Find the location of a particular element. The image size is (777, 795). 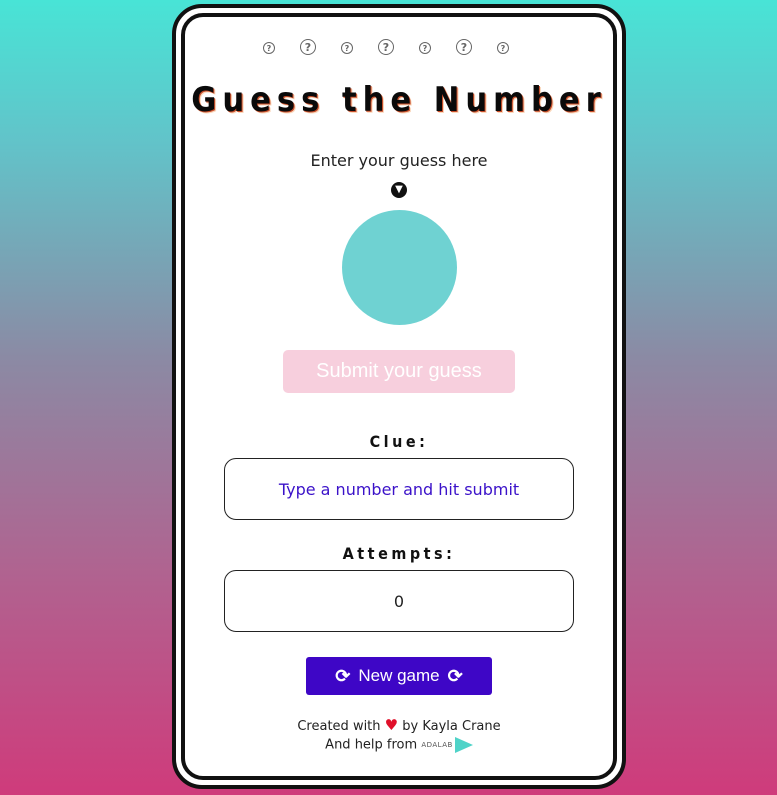

new-game-button: ⟳ New game ⟳ is located at coordinates (399, 676).